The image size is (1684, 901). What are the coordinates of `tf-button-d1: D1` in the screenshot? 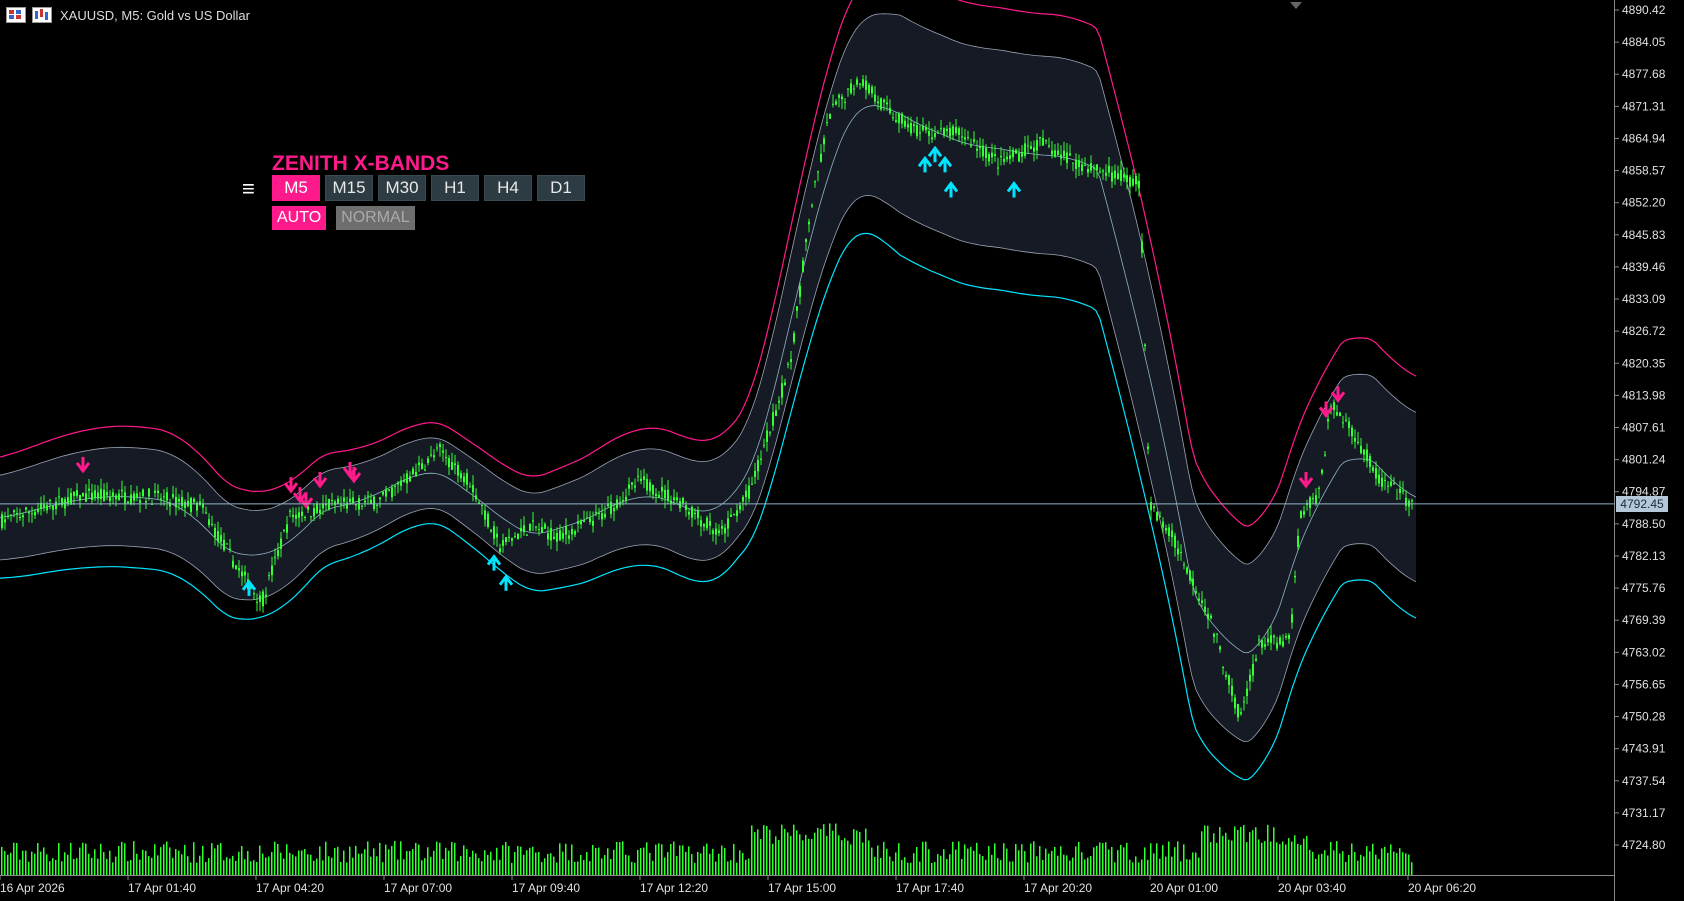 It's located at (561, 188).